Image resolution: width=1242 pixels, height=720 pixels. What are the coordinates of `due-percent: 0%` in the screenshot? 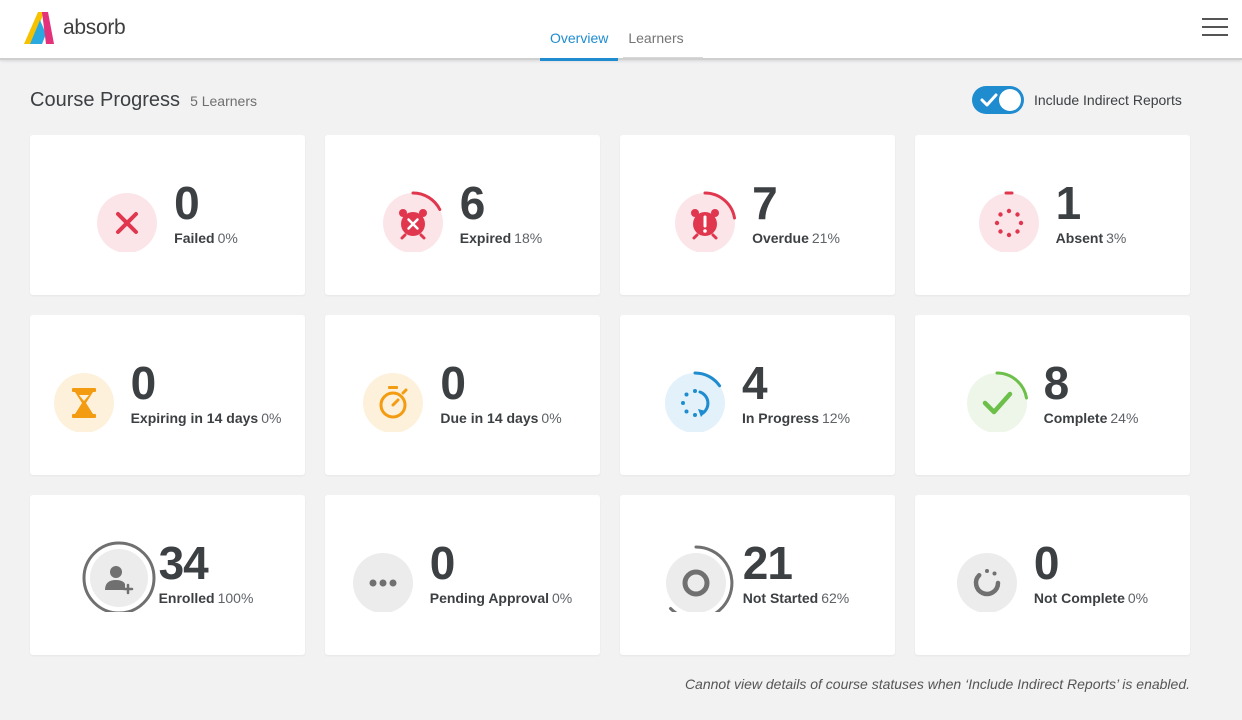 It's located at (551, 418).